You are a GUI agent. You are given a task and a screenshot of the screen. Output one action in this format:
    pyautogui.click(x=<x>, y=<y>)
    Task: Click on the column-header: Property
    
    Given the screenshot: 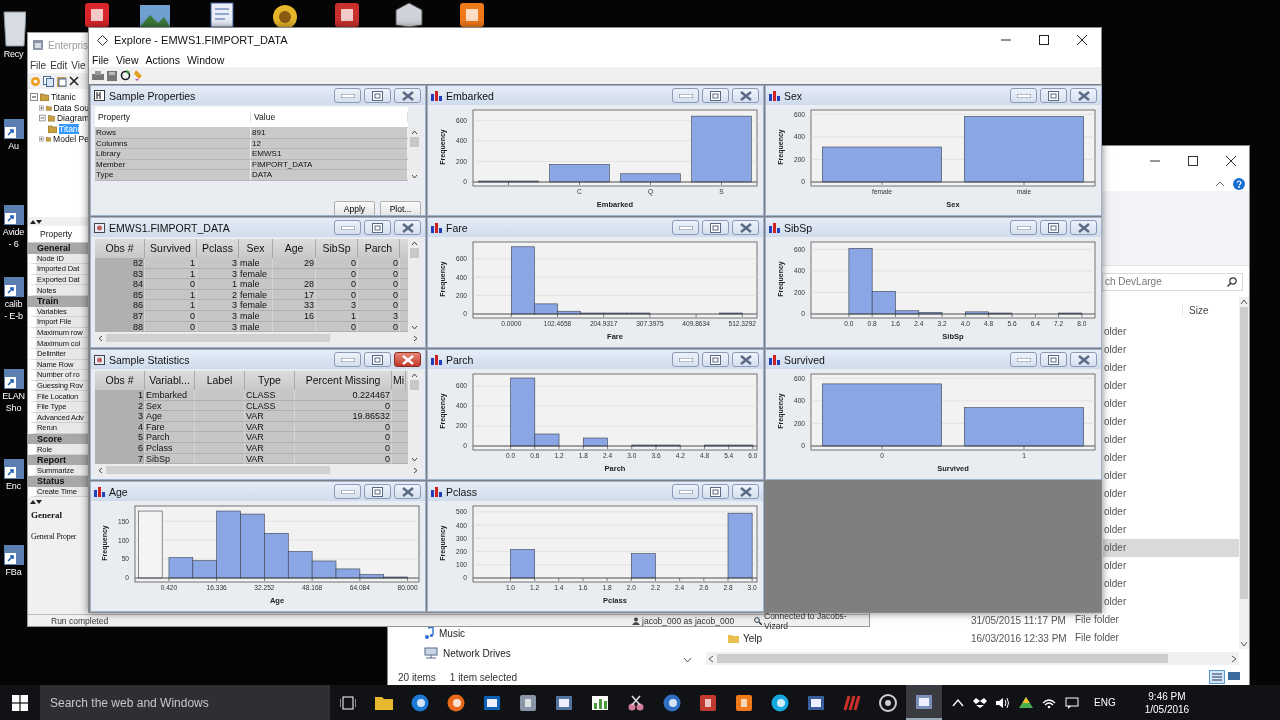 What is the action you would take?
    pyautogui.click(x=56, y=234)
    